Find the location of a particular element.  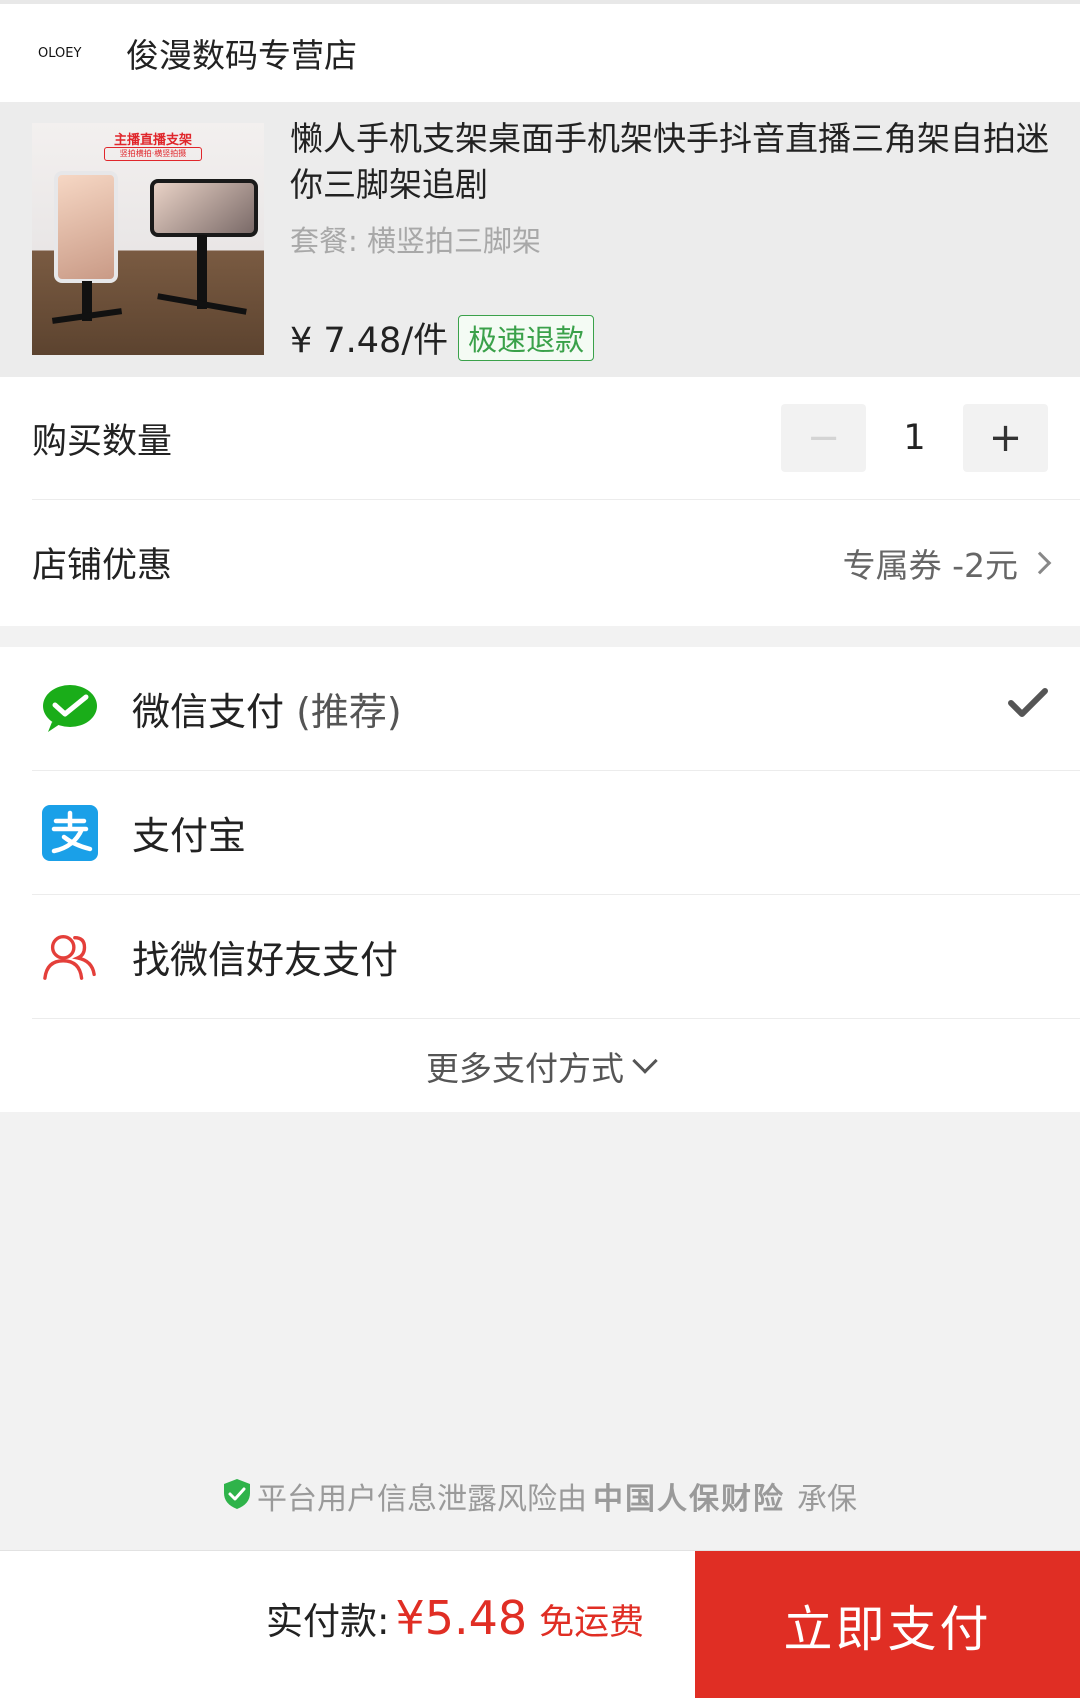

quantity-value: 1 is located at coordinates (914, 438).